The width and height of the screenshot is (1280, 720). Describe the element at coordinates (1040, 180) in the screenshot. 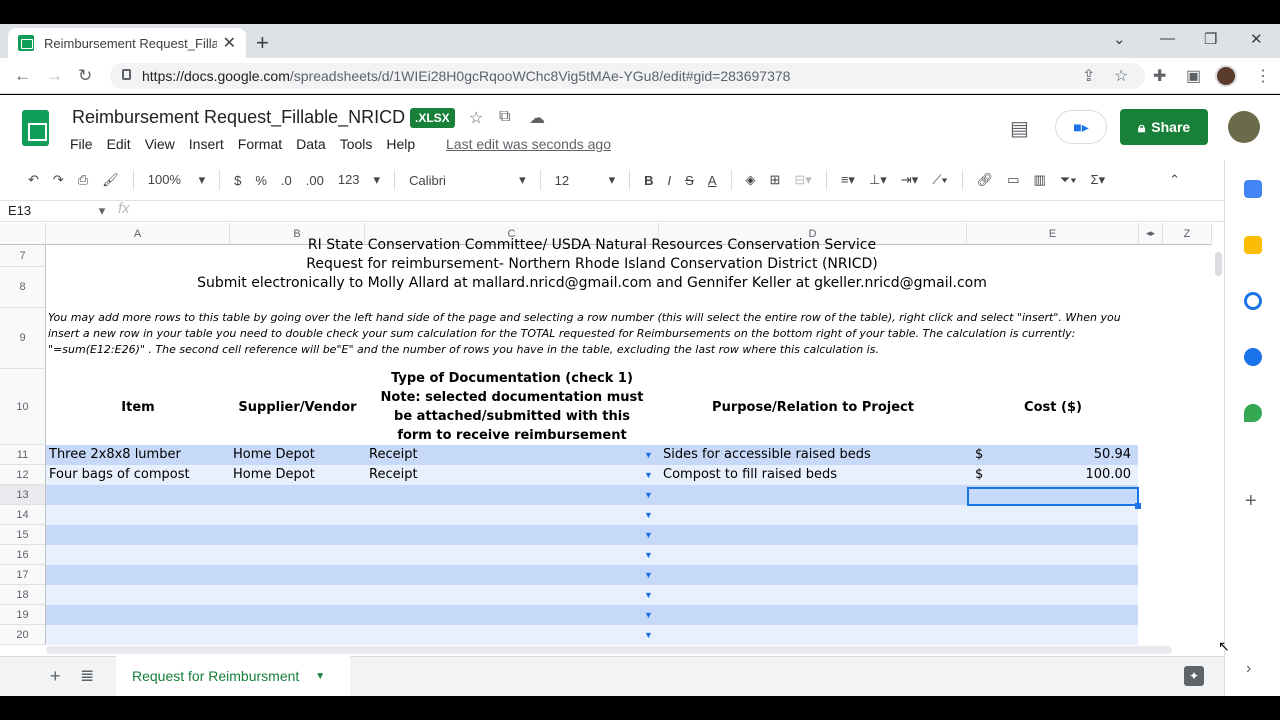

I see `insert-chart-icon: ▥` at that location.